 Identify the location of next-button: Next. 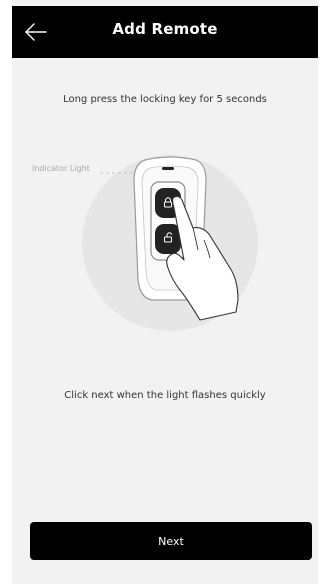
(171, 541).